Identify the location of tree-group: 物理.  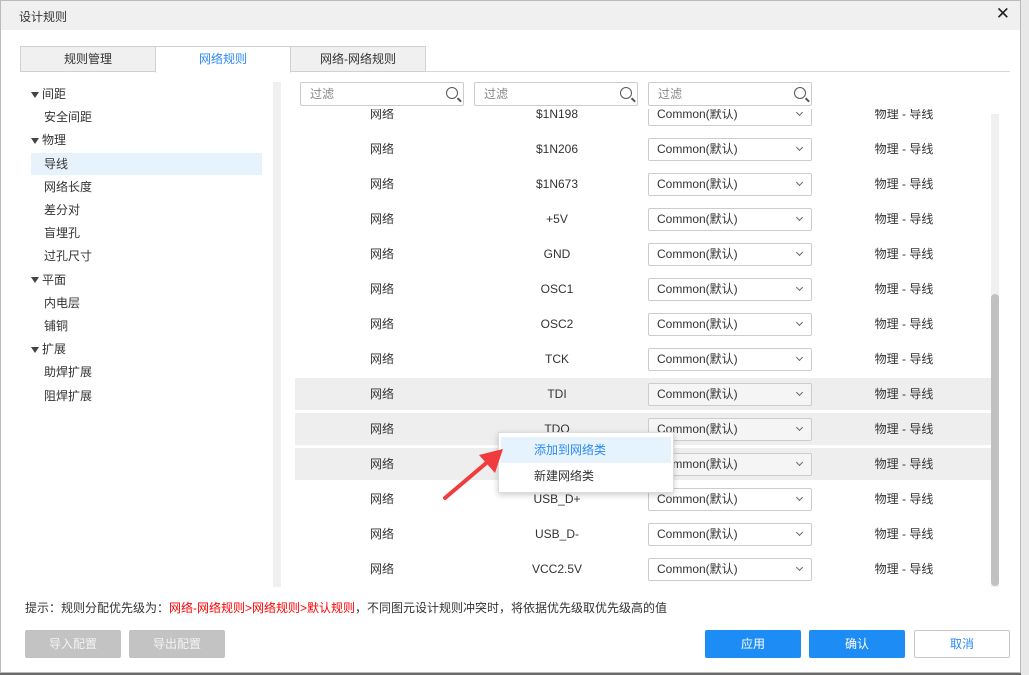
(146, 140).